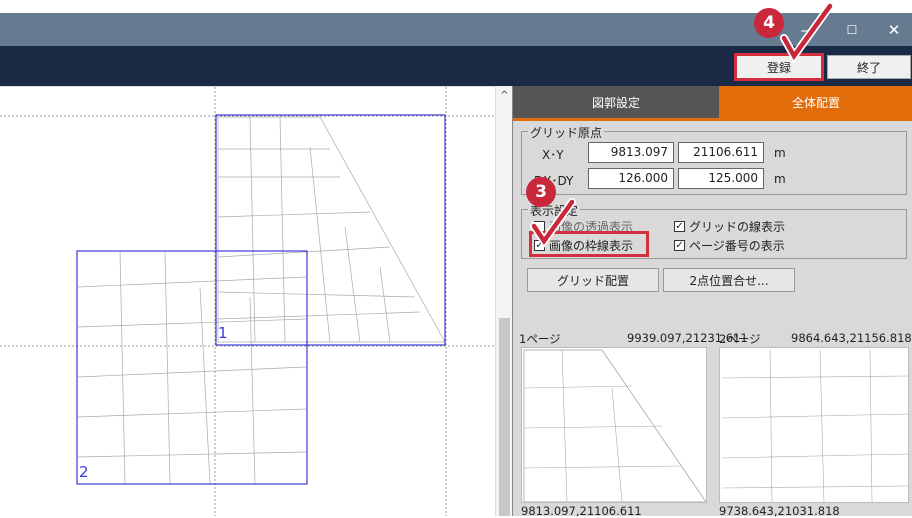 The width and height of the screenshot is (912, 518). Describe the element at coordinates (780, 179) in the screenshot. I see `dxdy-unit: m` at that location.